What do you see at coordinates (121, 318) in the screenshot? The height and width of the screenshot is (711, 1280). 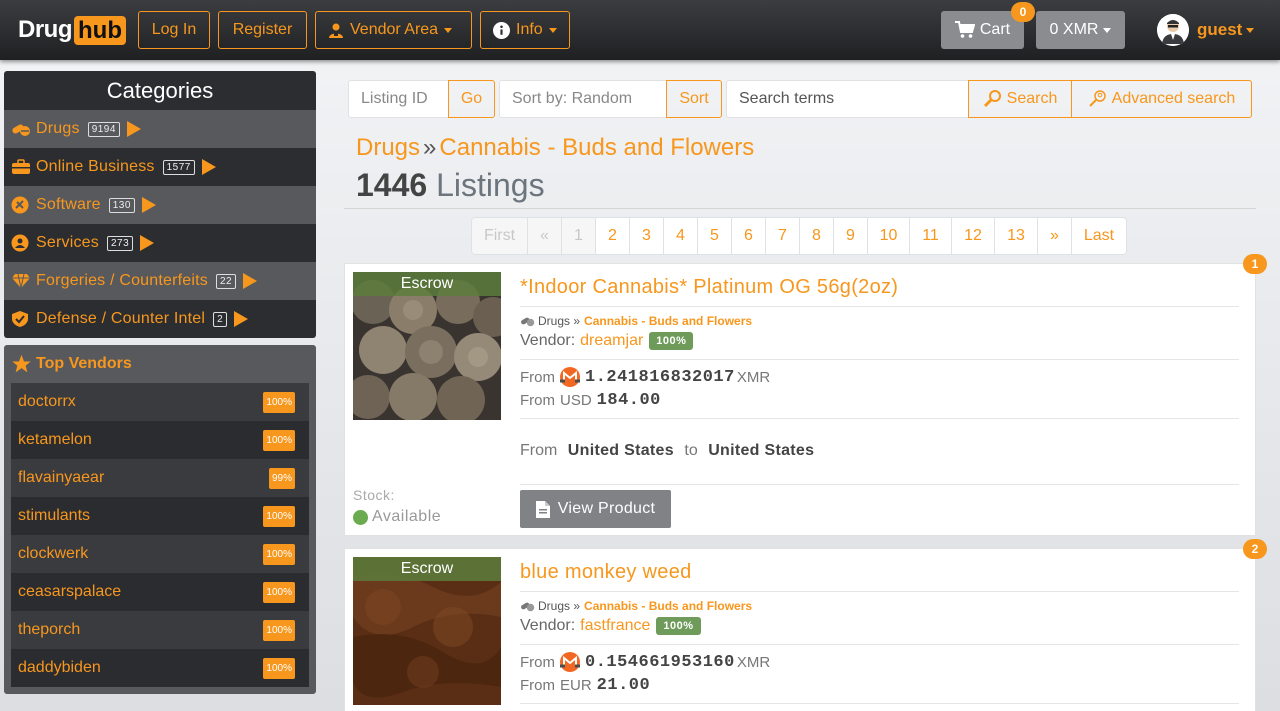 I see `category-label: Defense / Counter Intel` at bounding box center [121, 318].